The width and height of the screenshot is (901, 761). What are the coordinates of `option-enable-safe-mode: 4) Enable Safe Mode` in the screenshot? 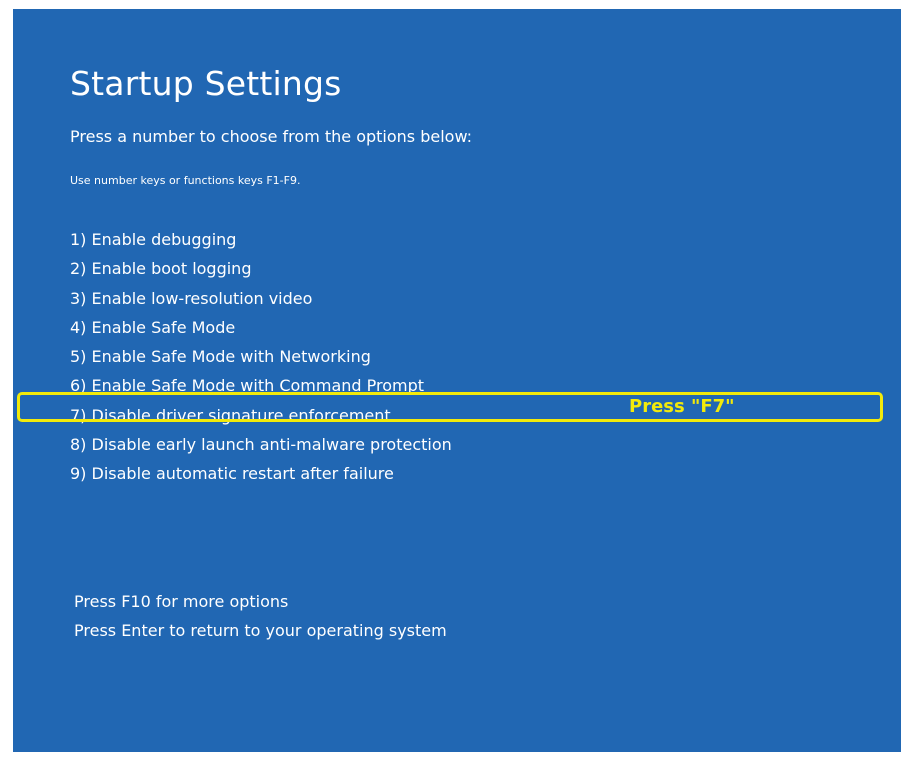 It's located at (261, 327).